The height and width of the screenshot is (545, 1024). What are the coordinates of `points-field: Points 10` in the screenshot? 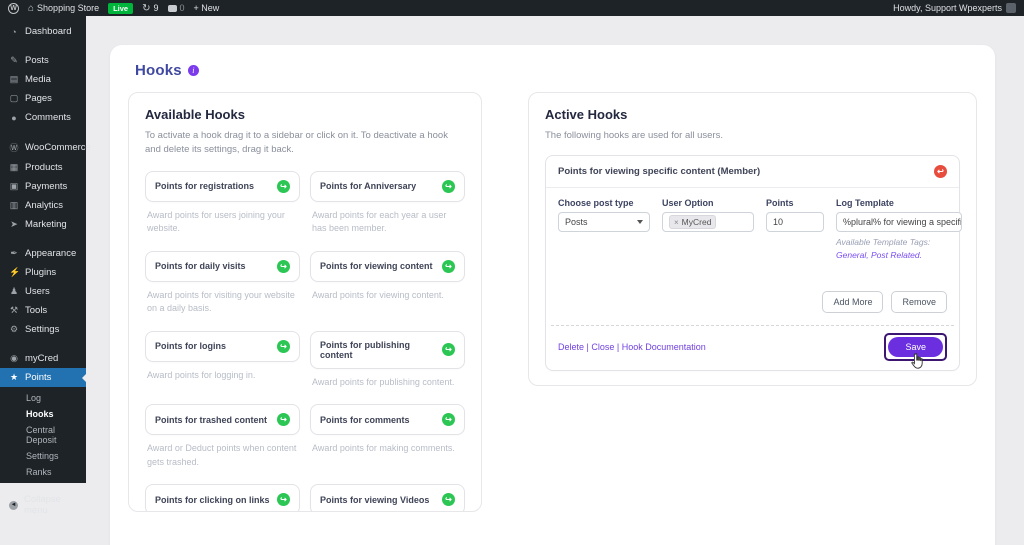 It's located at (795, 229).